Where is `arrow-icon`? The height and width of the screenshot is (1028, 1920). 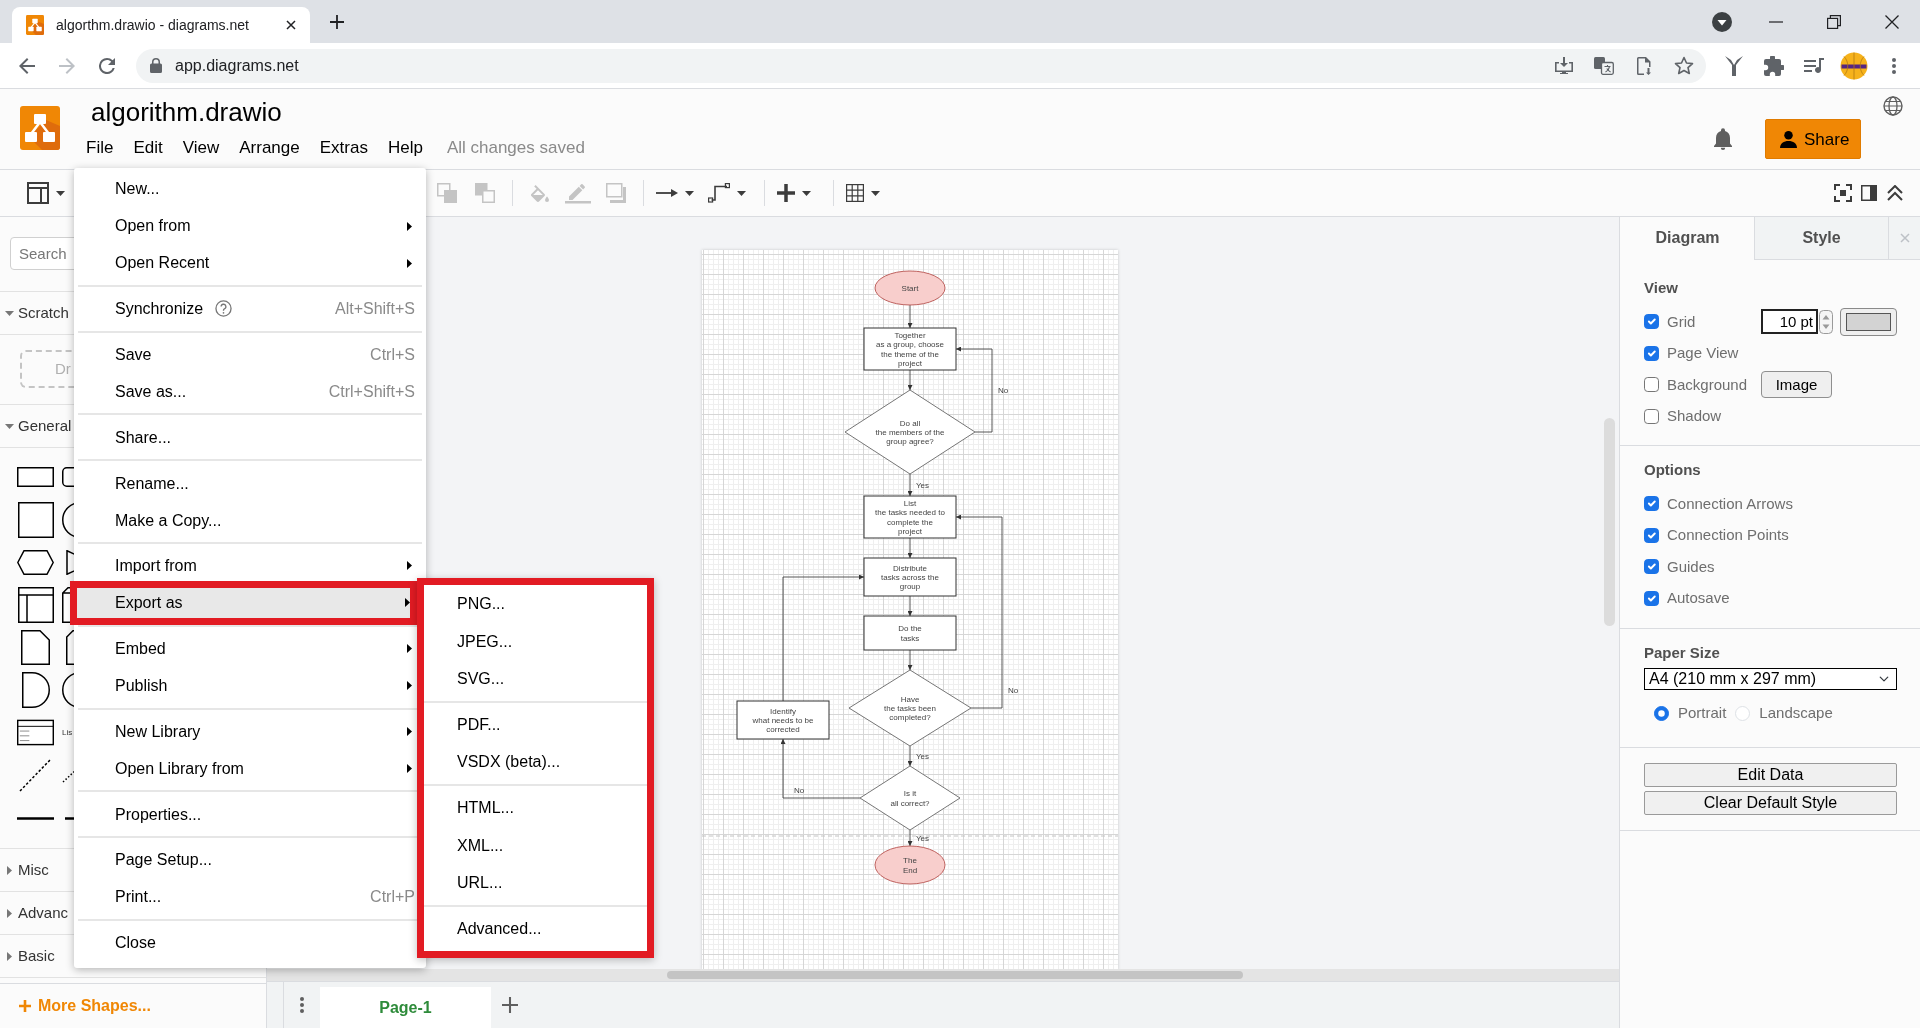 arrow-icon is located at coordinates (667, 193).